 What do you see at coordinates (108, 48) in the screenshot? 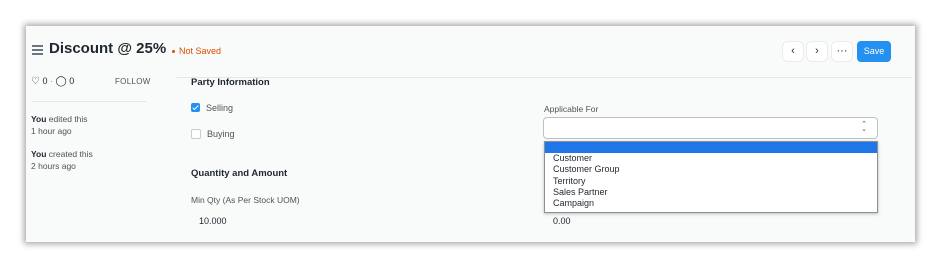
I see `page-title: Discount @ 25%` at bounding box center [108, 48].